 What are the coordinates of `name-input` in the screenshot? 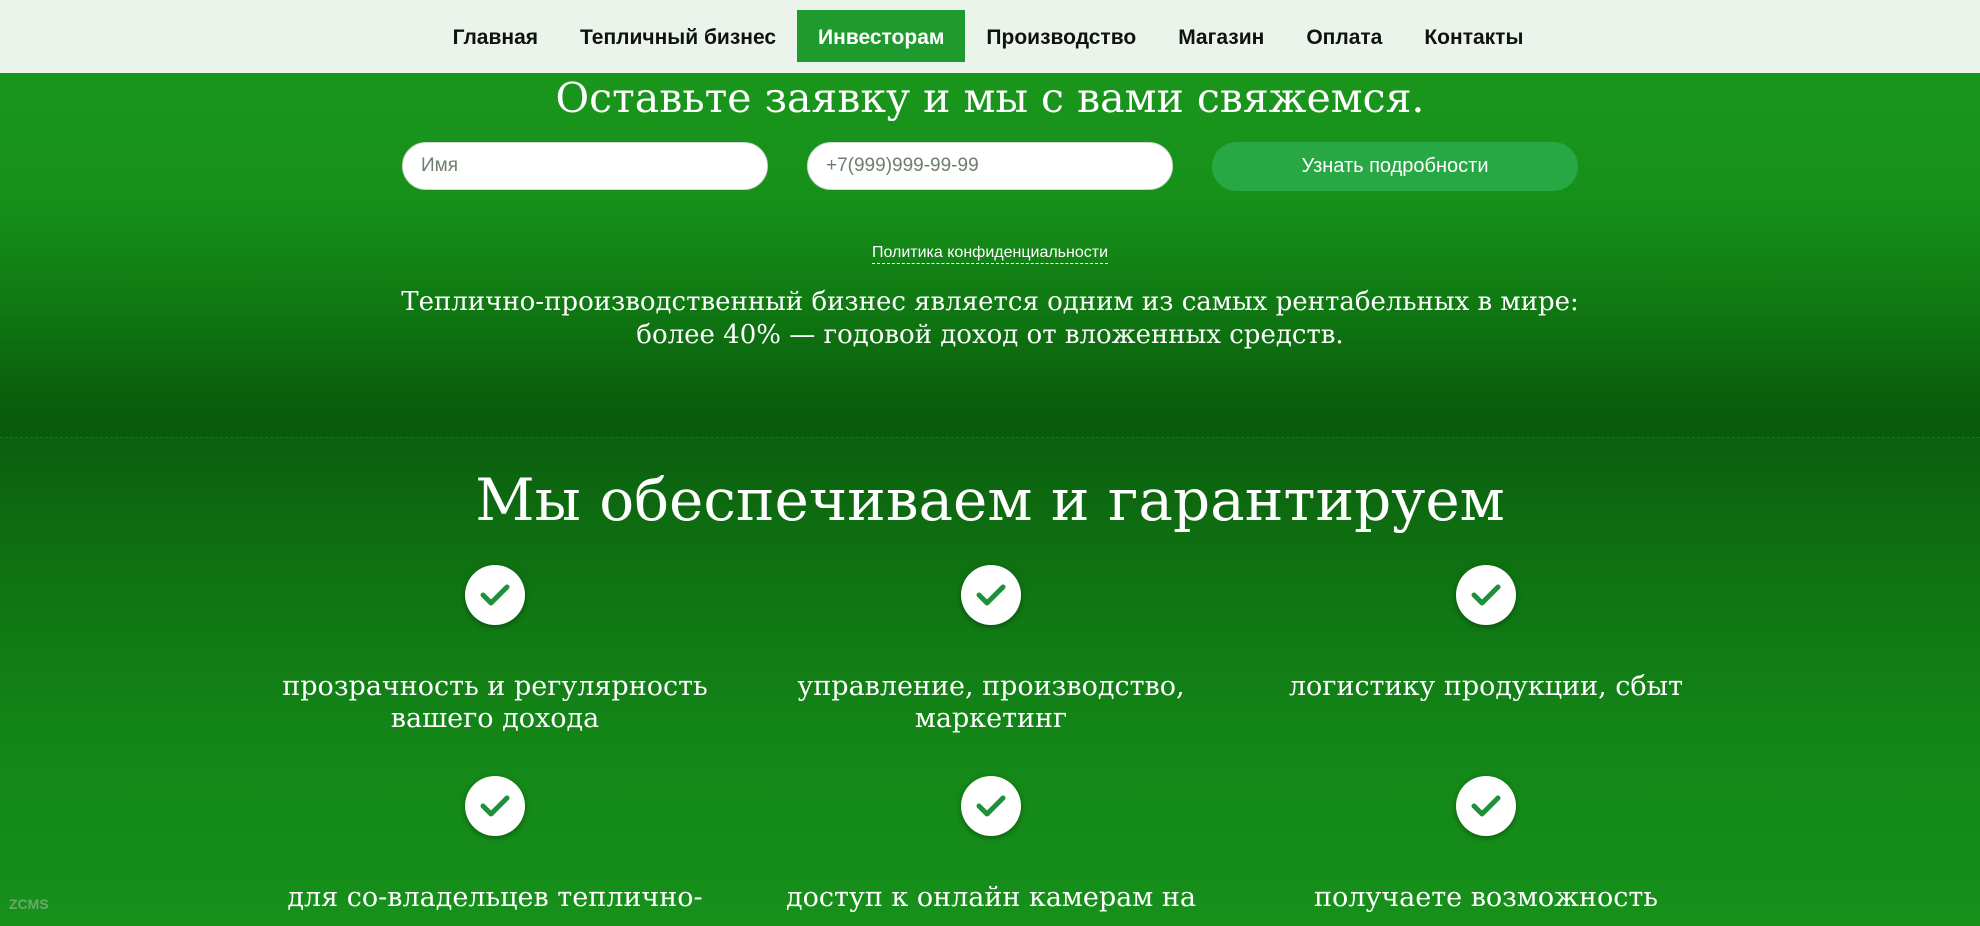 It's located at (585, 166).